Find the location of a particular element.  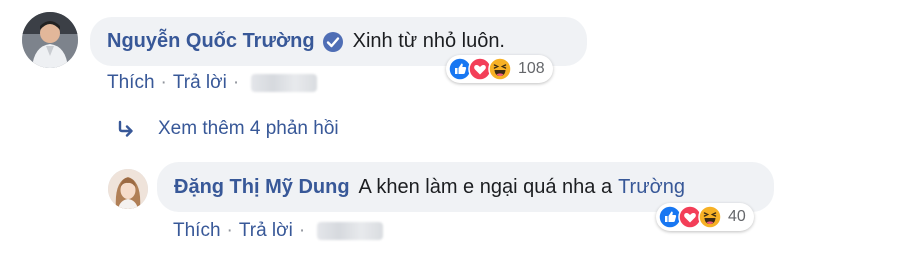

comment2-timestamp-blurred is located at coordinates (350, 231).